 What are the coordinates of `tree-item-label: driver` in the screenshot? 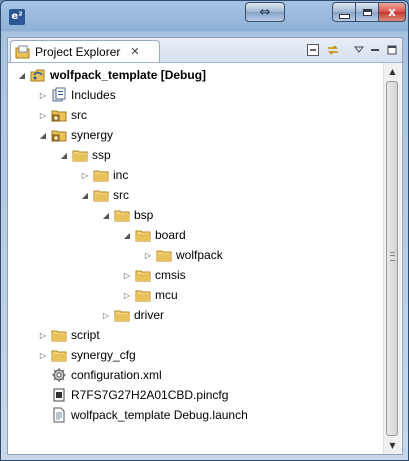 It's located at (149, 315).